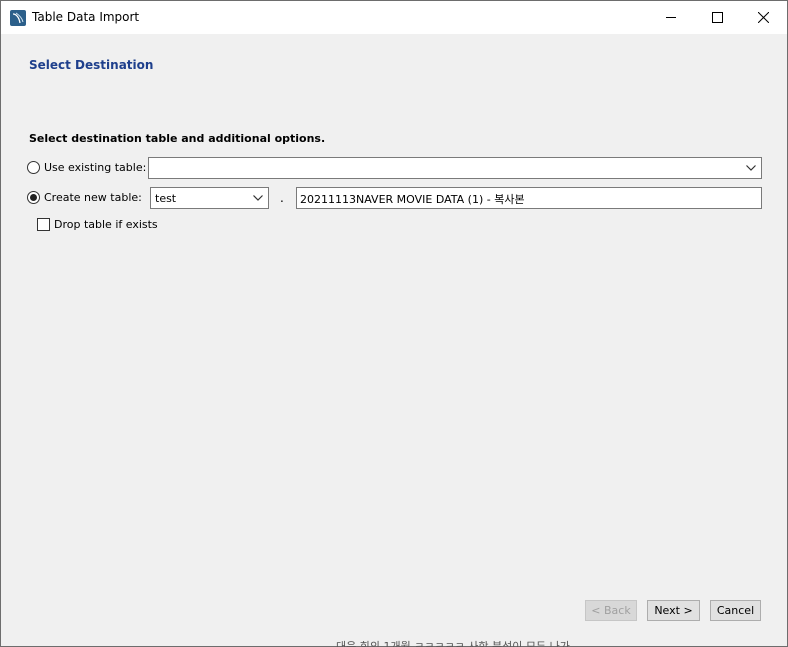 The width and height of the screenshot is (788, 647). Describe the element at coordinates (91, 65) in the screenshot. I see `page-heading: Select Destination` at that location.